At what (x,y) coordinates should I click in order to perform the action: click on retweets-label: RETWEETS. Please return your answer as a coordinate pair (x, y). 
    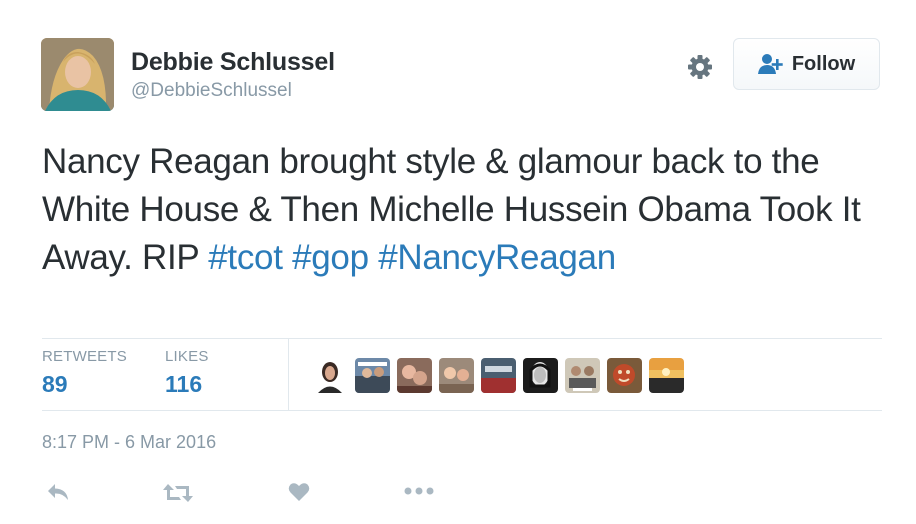
    Looking at the image, I should click on (84, 356).